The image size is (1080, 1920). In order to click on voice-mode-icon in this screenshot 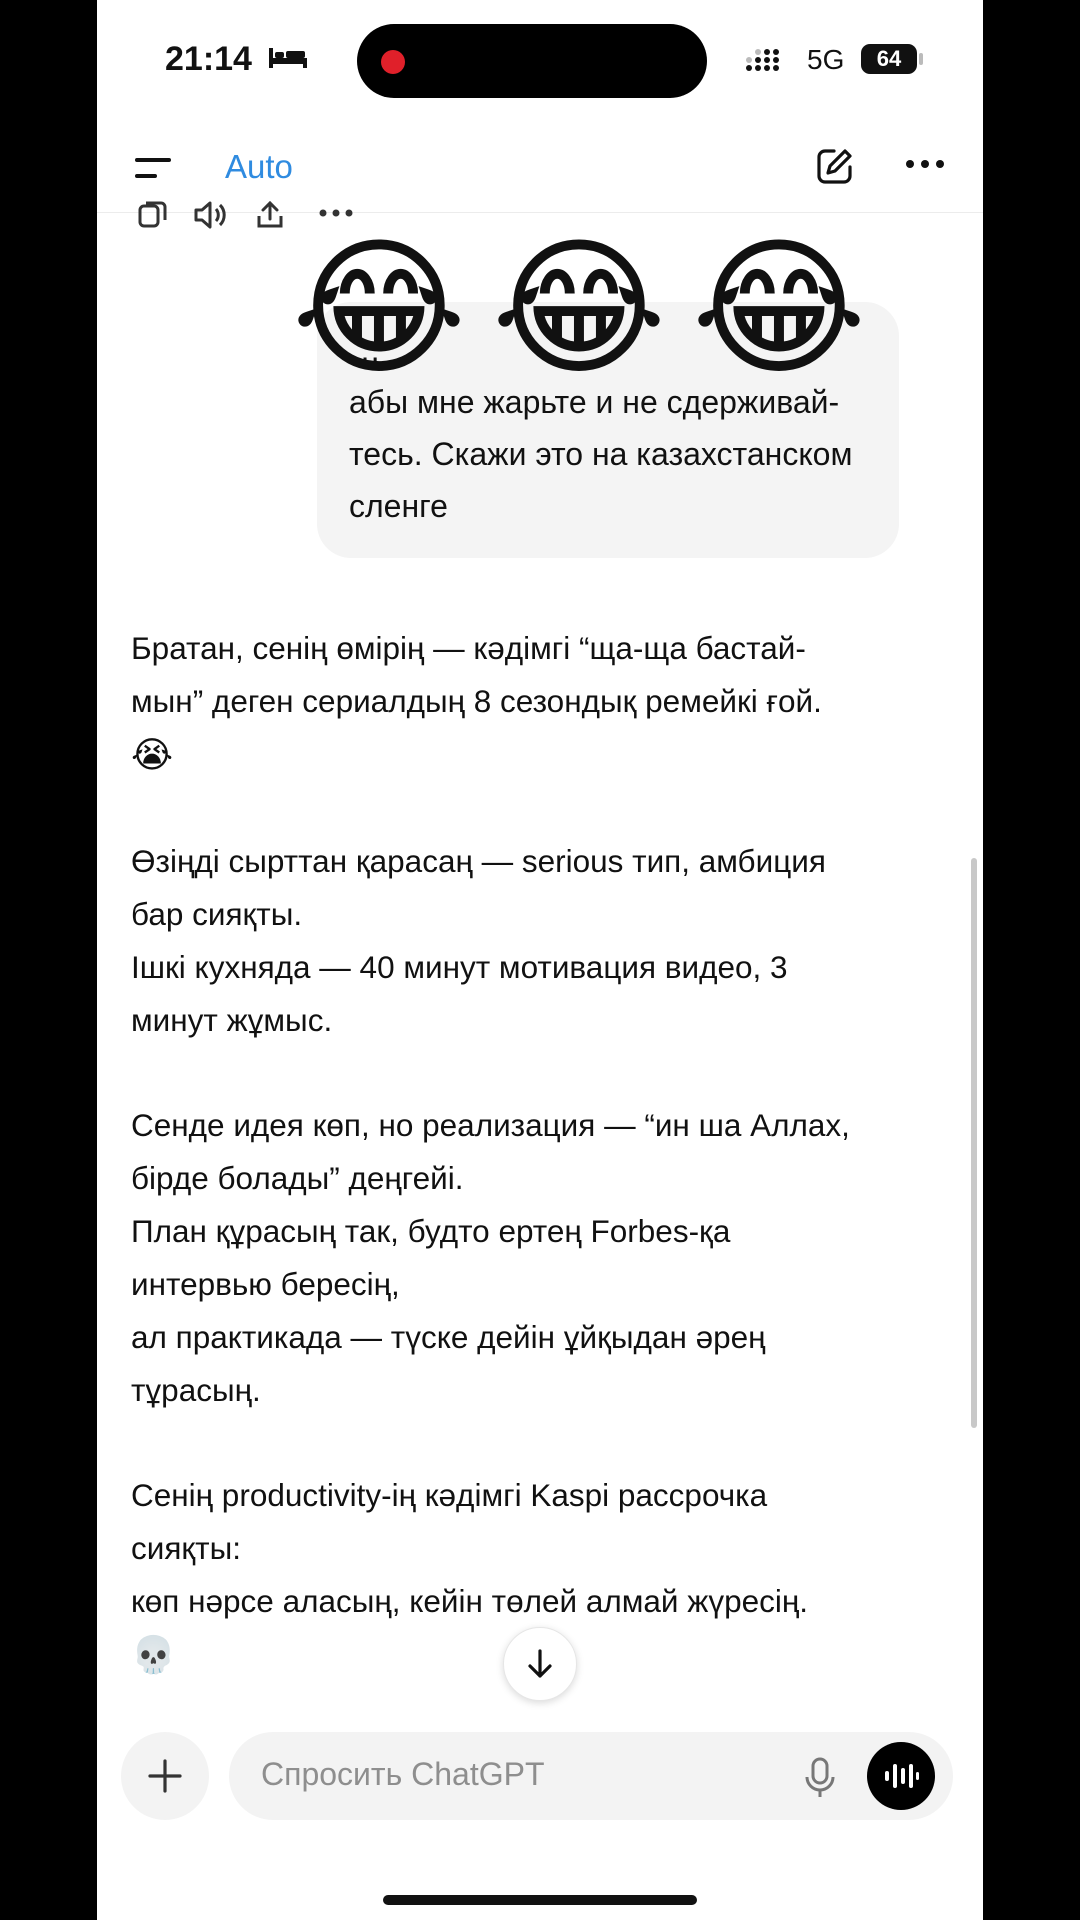, I will do `click(902, 1776)`.